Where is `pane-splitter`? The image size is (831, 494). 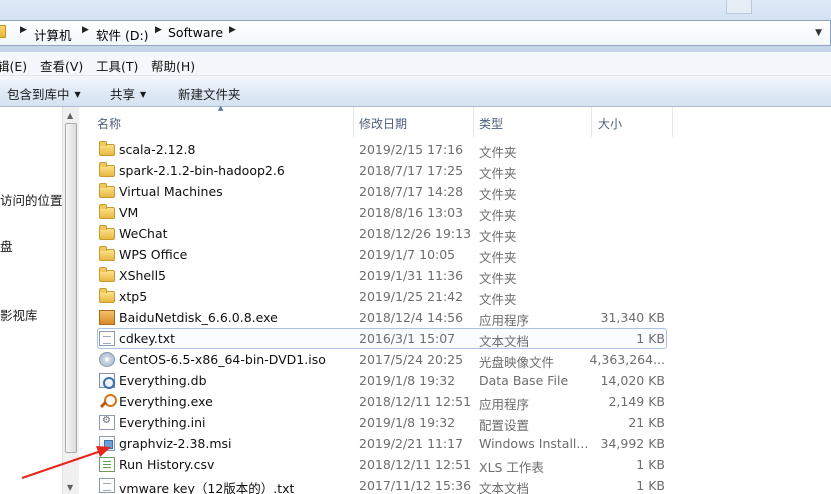 pane-splitter is located at coordinates (83, 300).